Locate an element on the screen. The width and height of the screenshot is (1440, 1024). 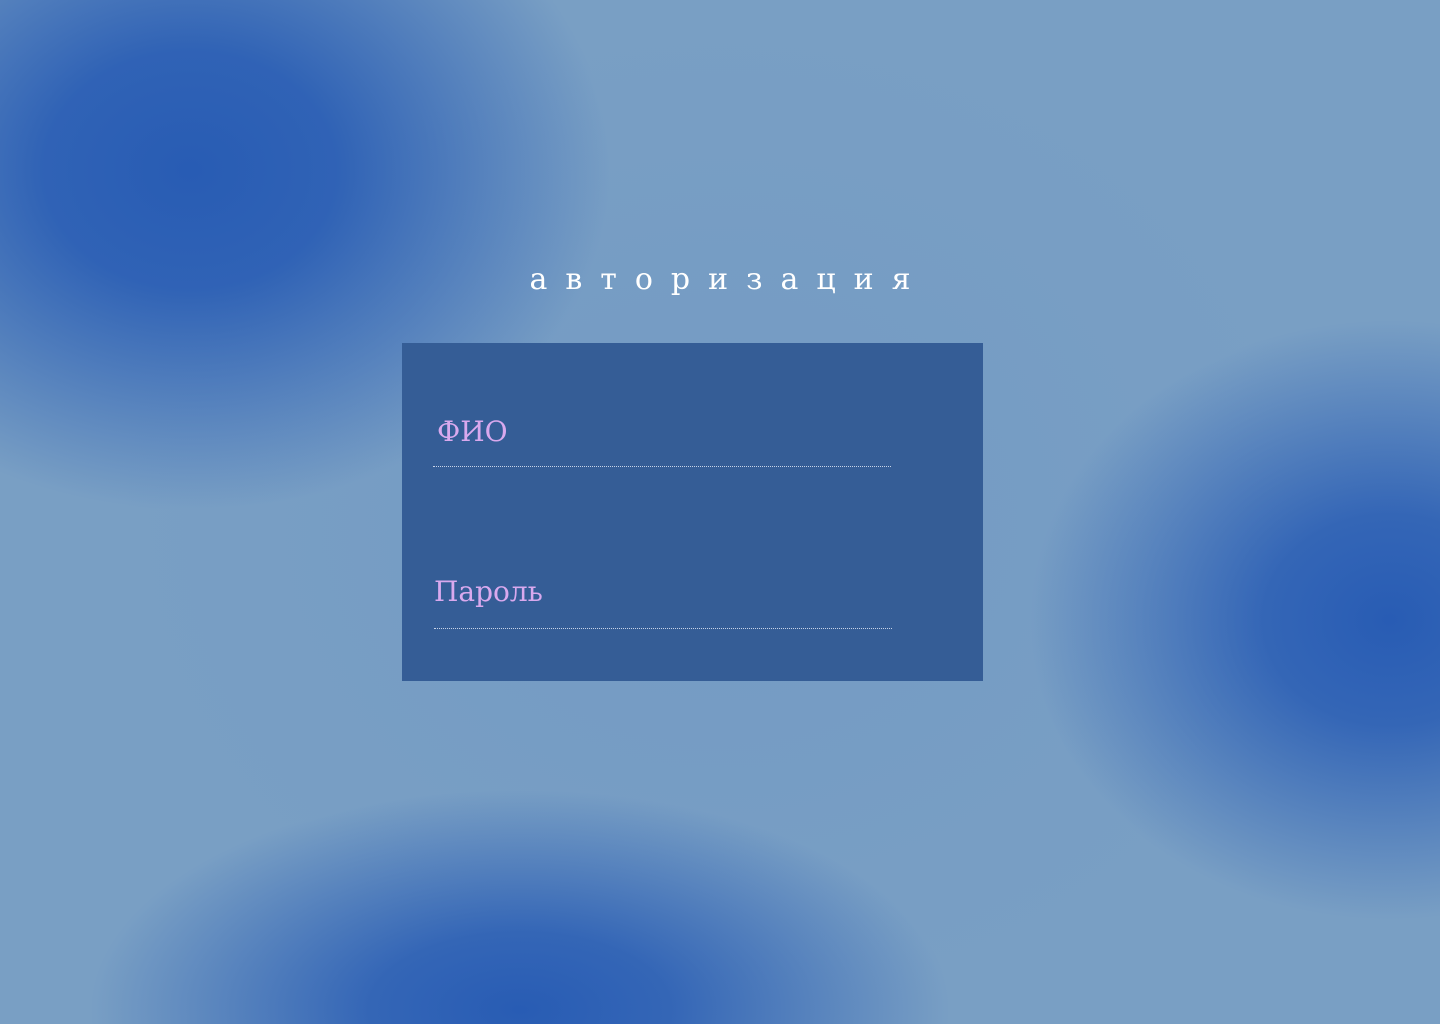
fio-input is located at coordinates (662, 436).